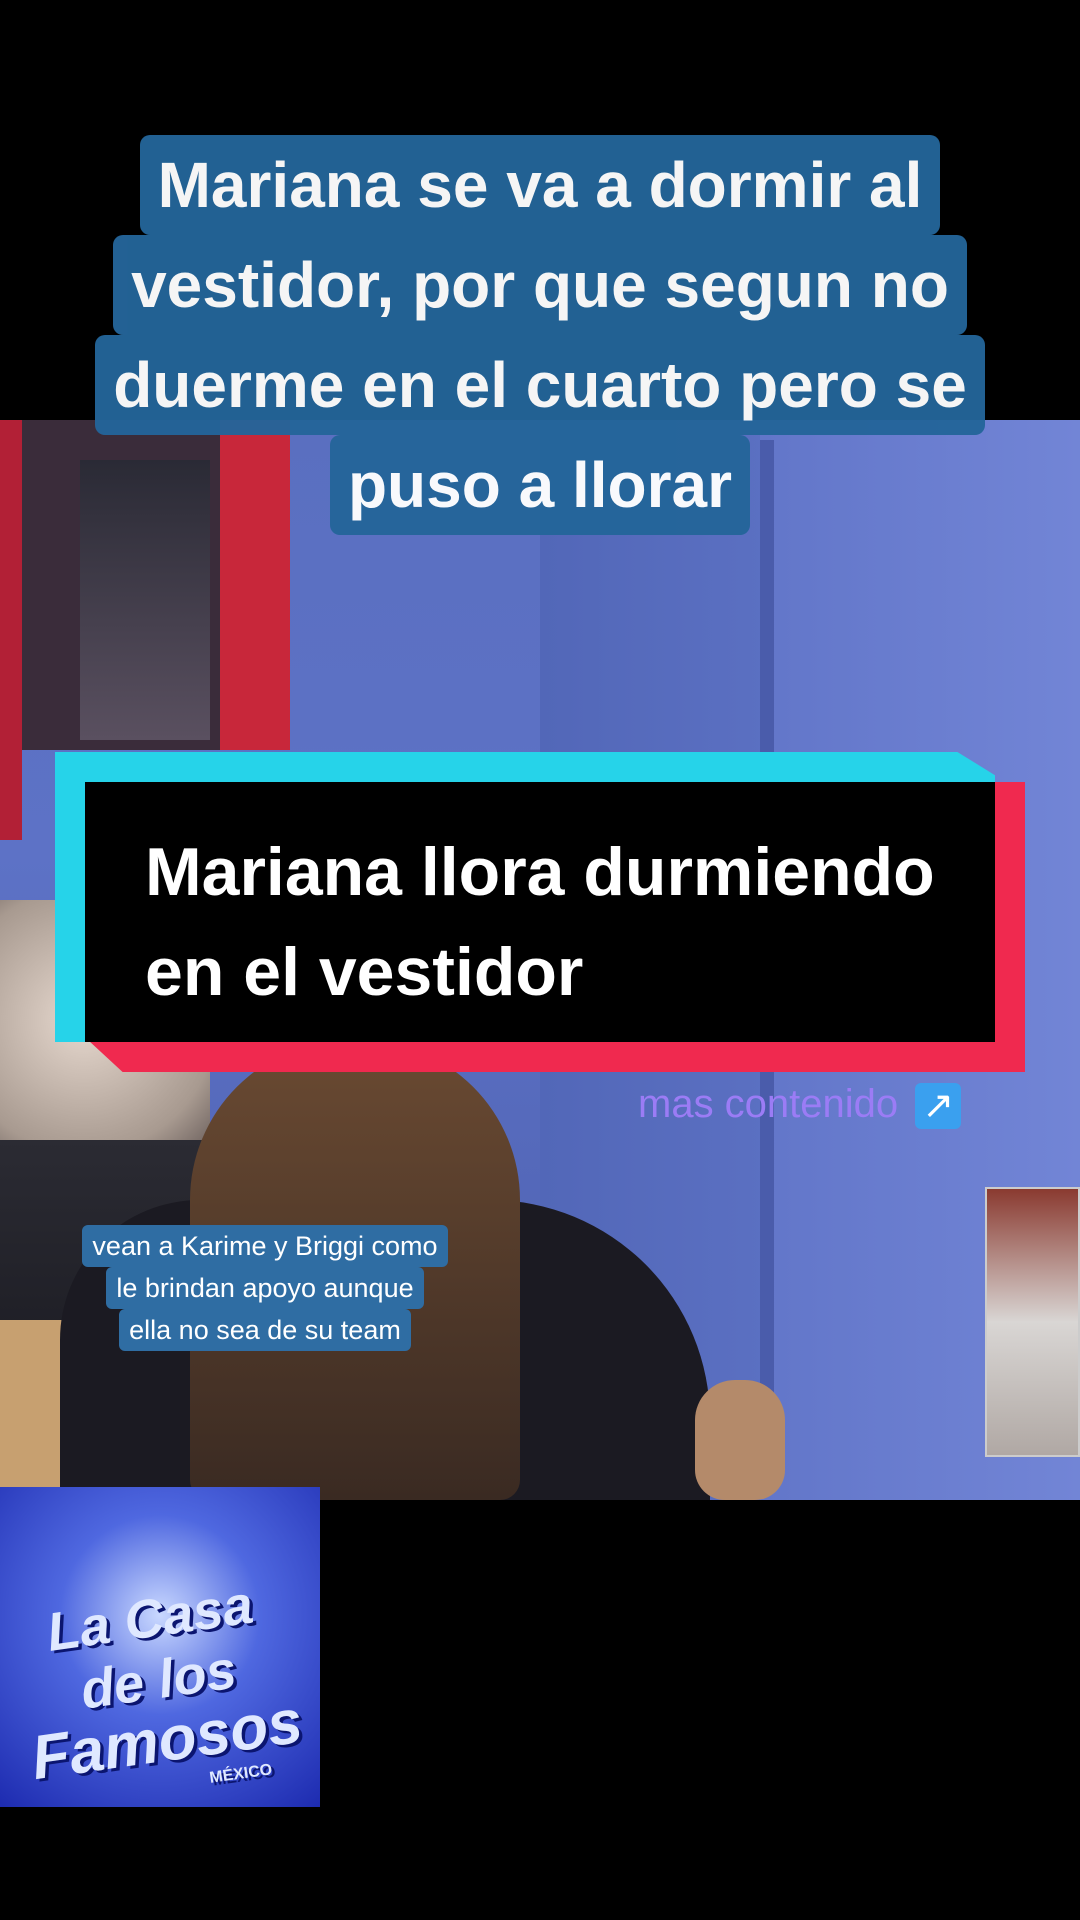 Image resolution: width=1080 pixels, height=1920 pixels. Describe the element at coordinates (540, 185) in the screenshot. I see `caption-line: Mariana se va a dormir al` at that location.